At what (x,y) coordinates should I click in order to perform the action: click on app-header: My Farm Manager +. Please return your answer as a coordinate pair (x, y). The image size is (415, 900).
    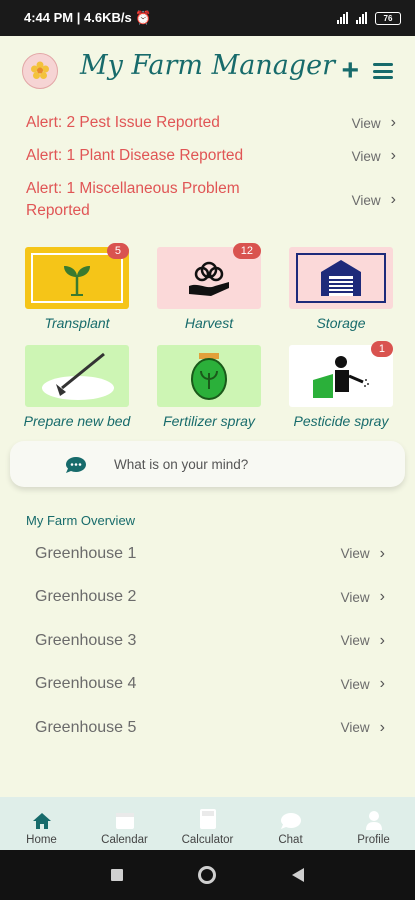
    Looking at the image, I should click on (207, 71).